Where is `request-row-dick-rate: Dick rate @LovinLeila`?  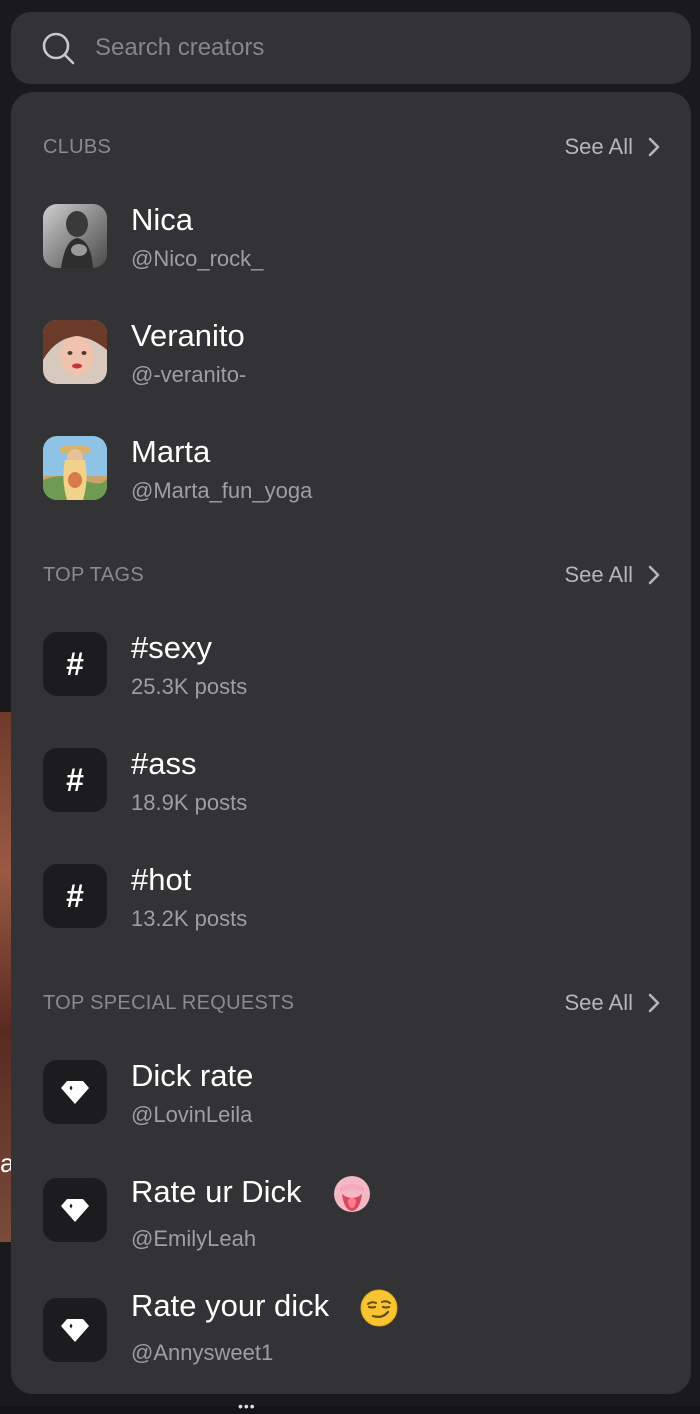
request-row-dick-rate: Dick rate @LovinLeila is located at coordinates (353, 1092).